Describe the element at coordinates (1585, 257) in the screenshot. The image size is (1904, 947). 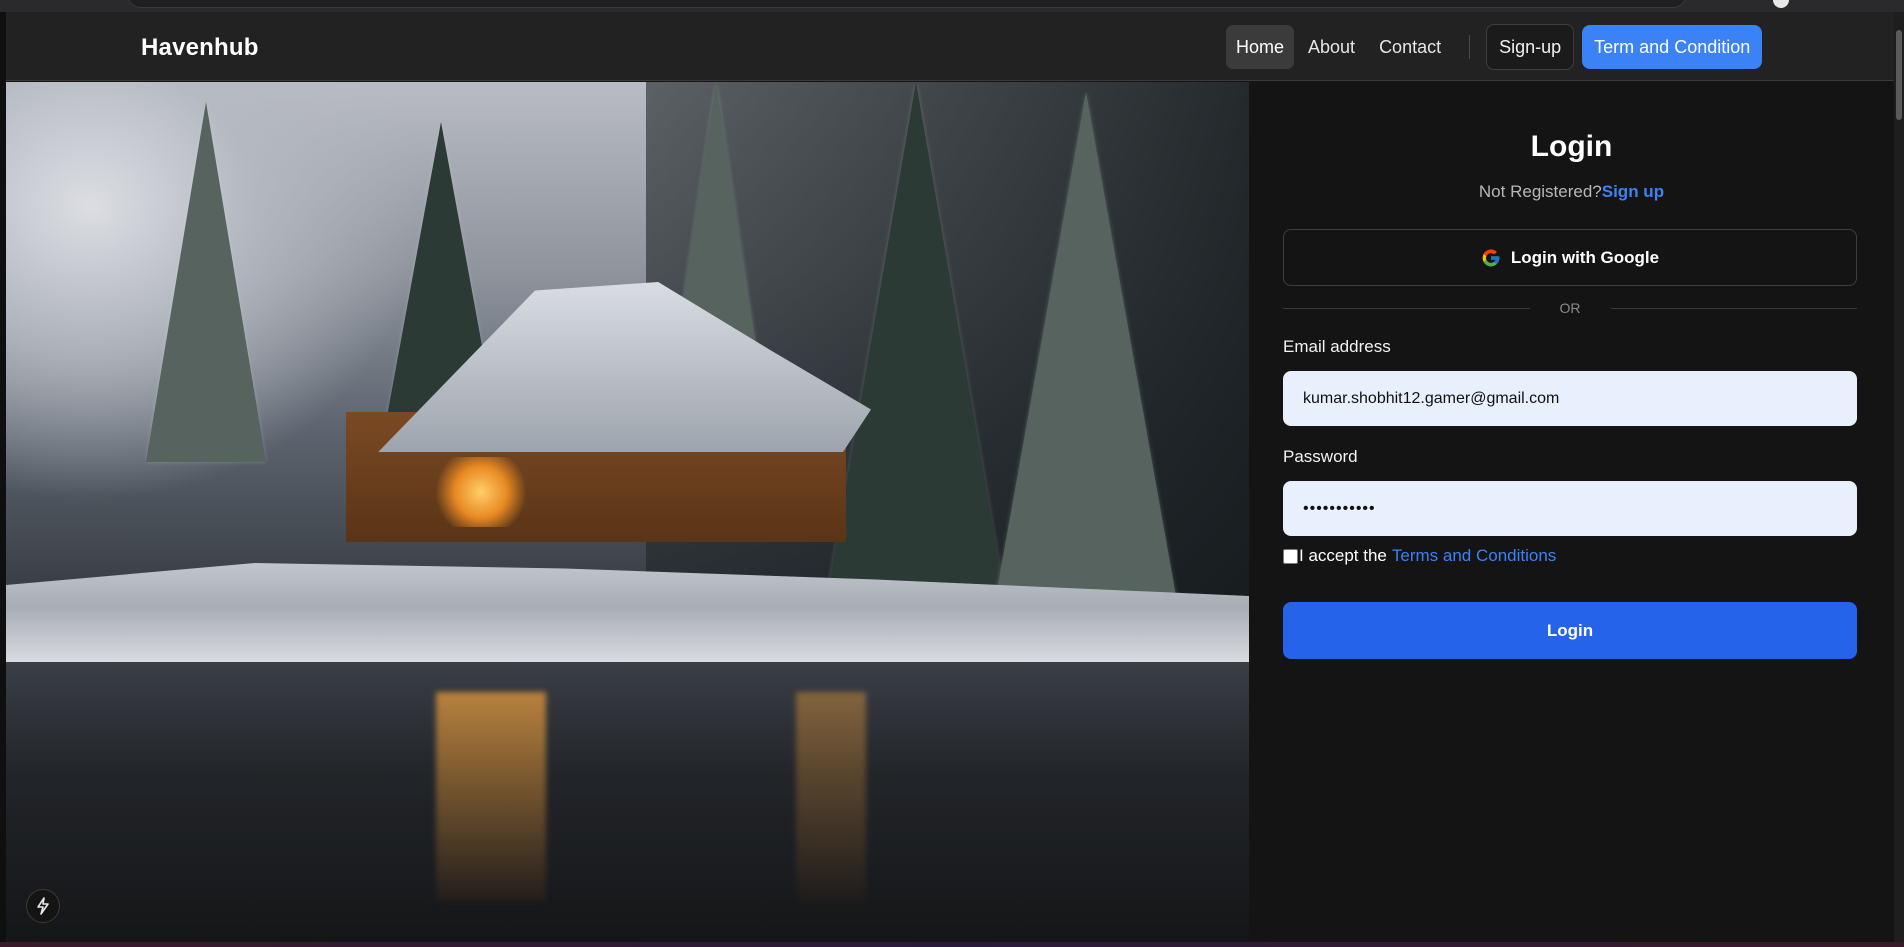
I see `google-login-label: Login with Google` at that location.